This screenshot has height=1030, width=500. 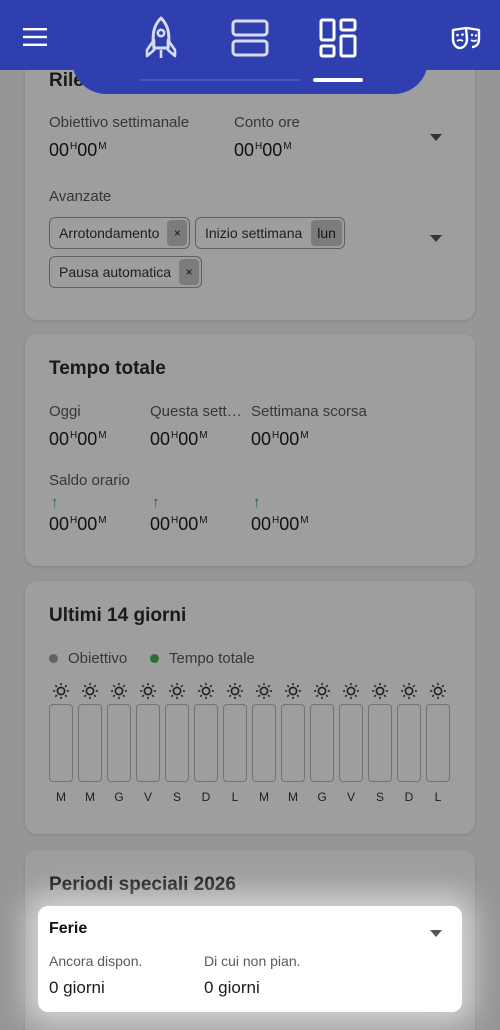 I want to click on remove-rounding-button: ×, so click(x=177, y=233).